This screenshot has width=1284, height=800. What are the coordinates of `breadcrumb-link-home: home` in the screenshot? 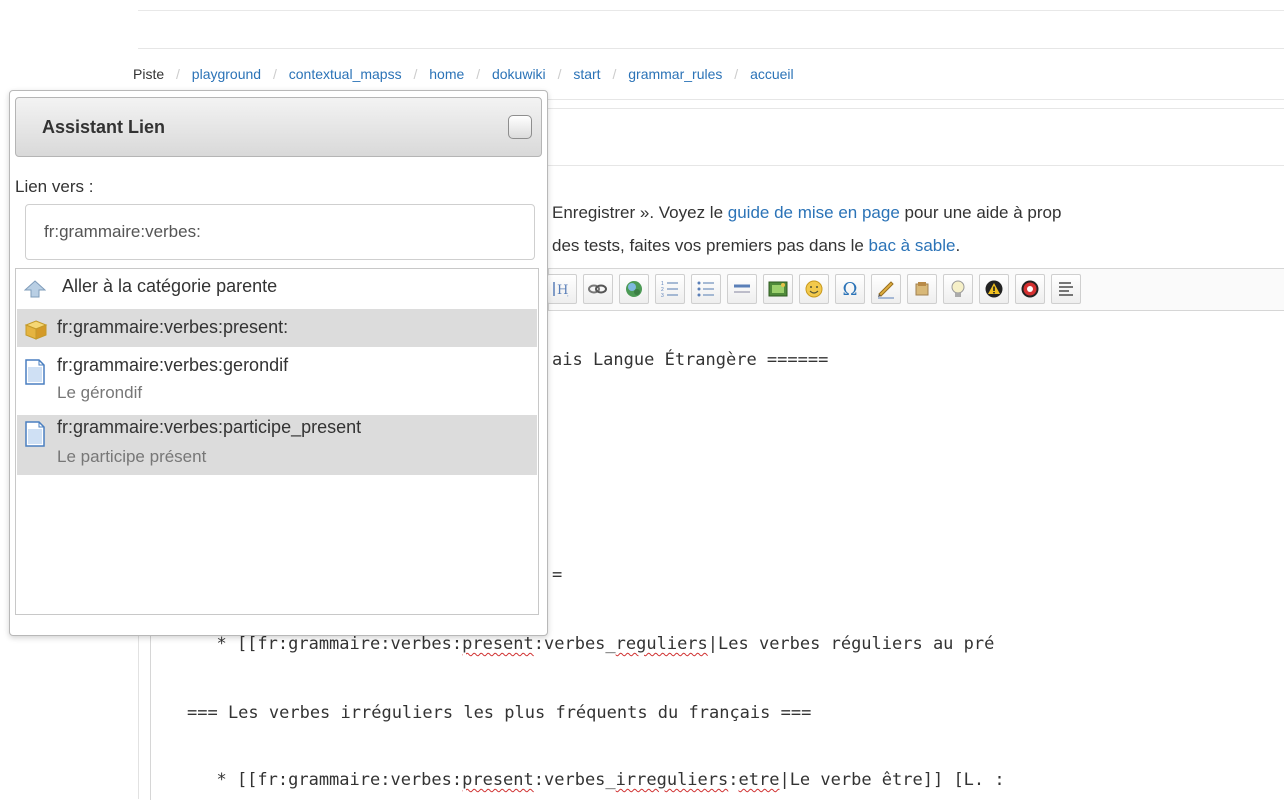 It's located at (446, 74).